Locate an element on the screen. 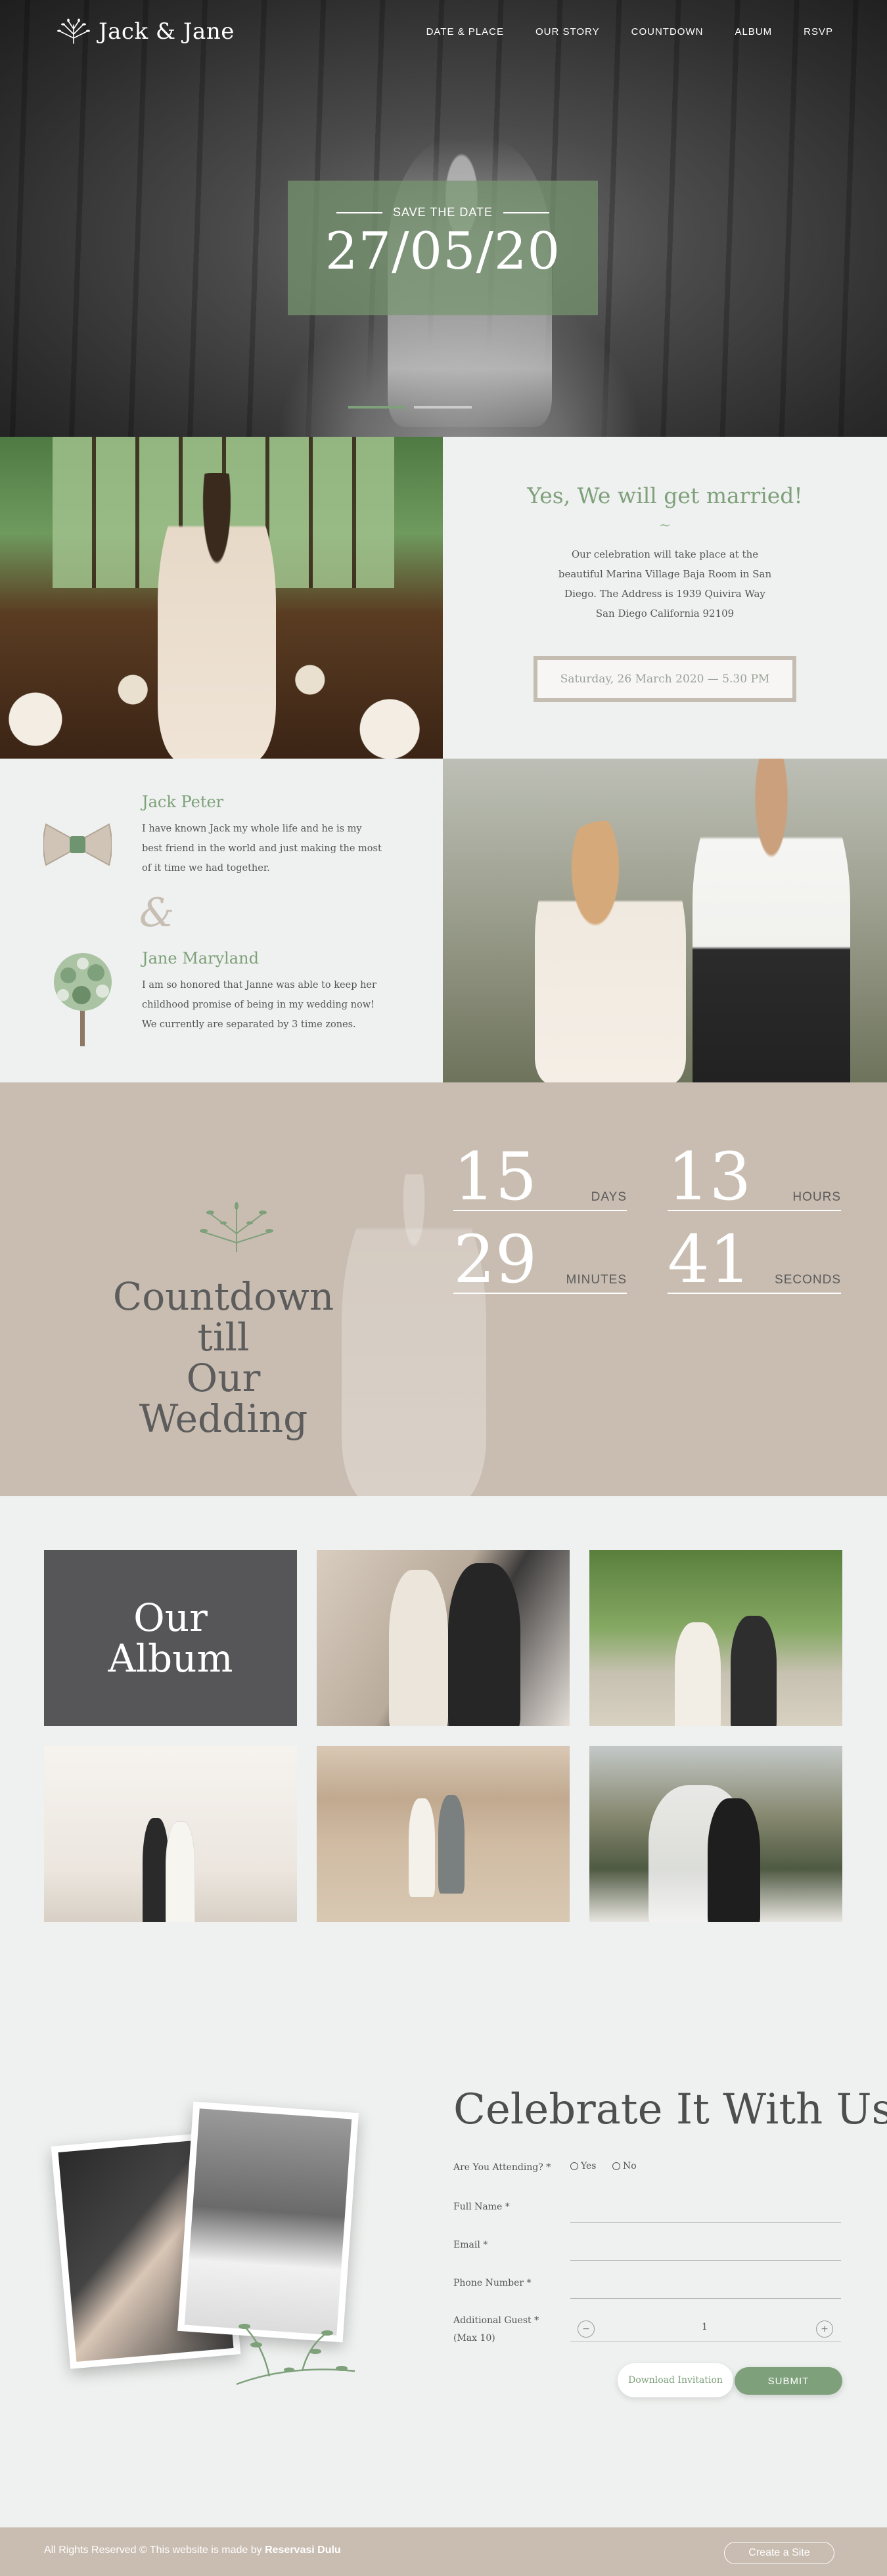 The height and width of the screenshot is (2576, 887). additional-guest-label: Additional Guest * is located at coordinates (496, 2320).